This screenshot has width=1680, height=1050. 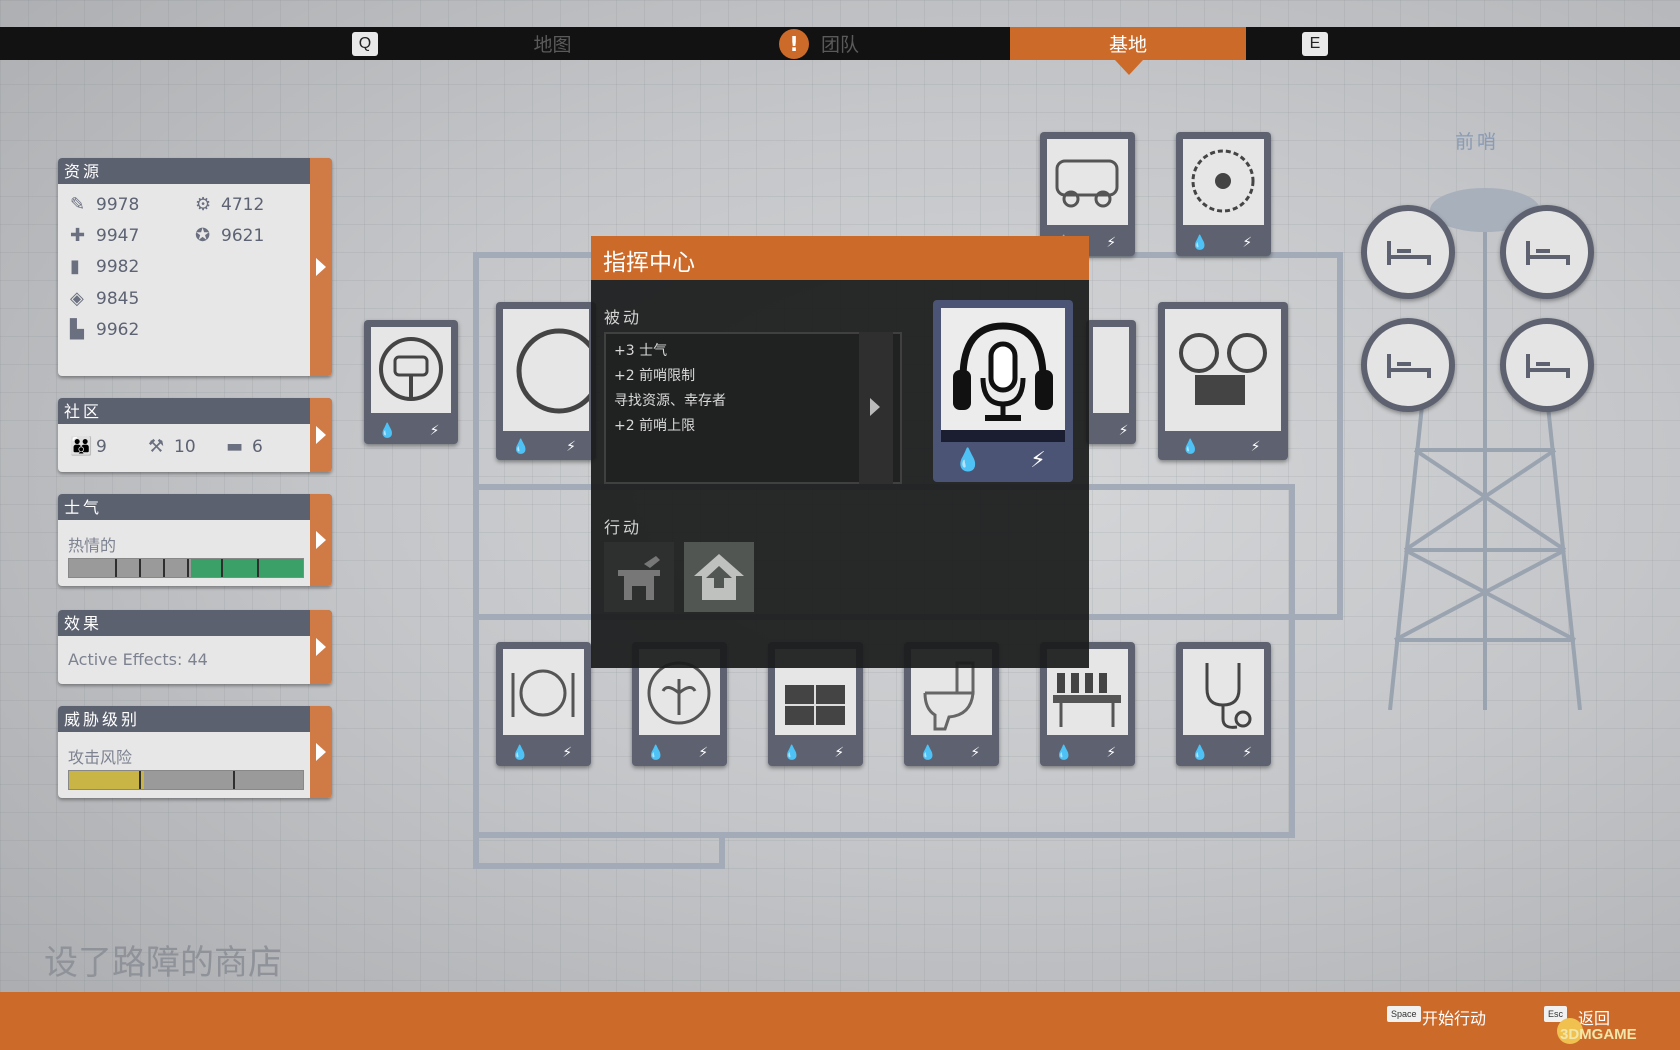 What do you see at coordinates (118, 205) in the screenshot?
I see `food-value: 9978` at bounding box center [118, 205].